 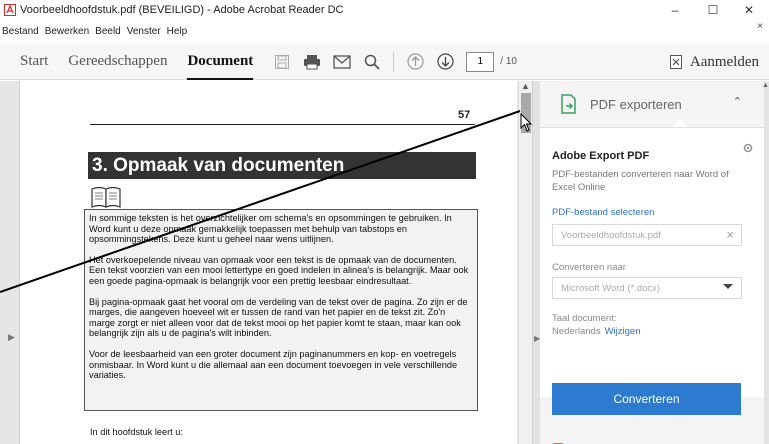 I want to click on convert-button: Converteren, so click(x=646, y=399).